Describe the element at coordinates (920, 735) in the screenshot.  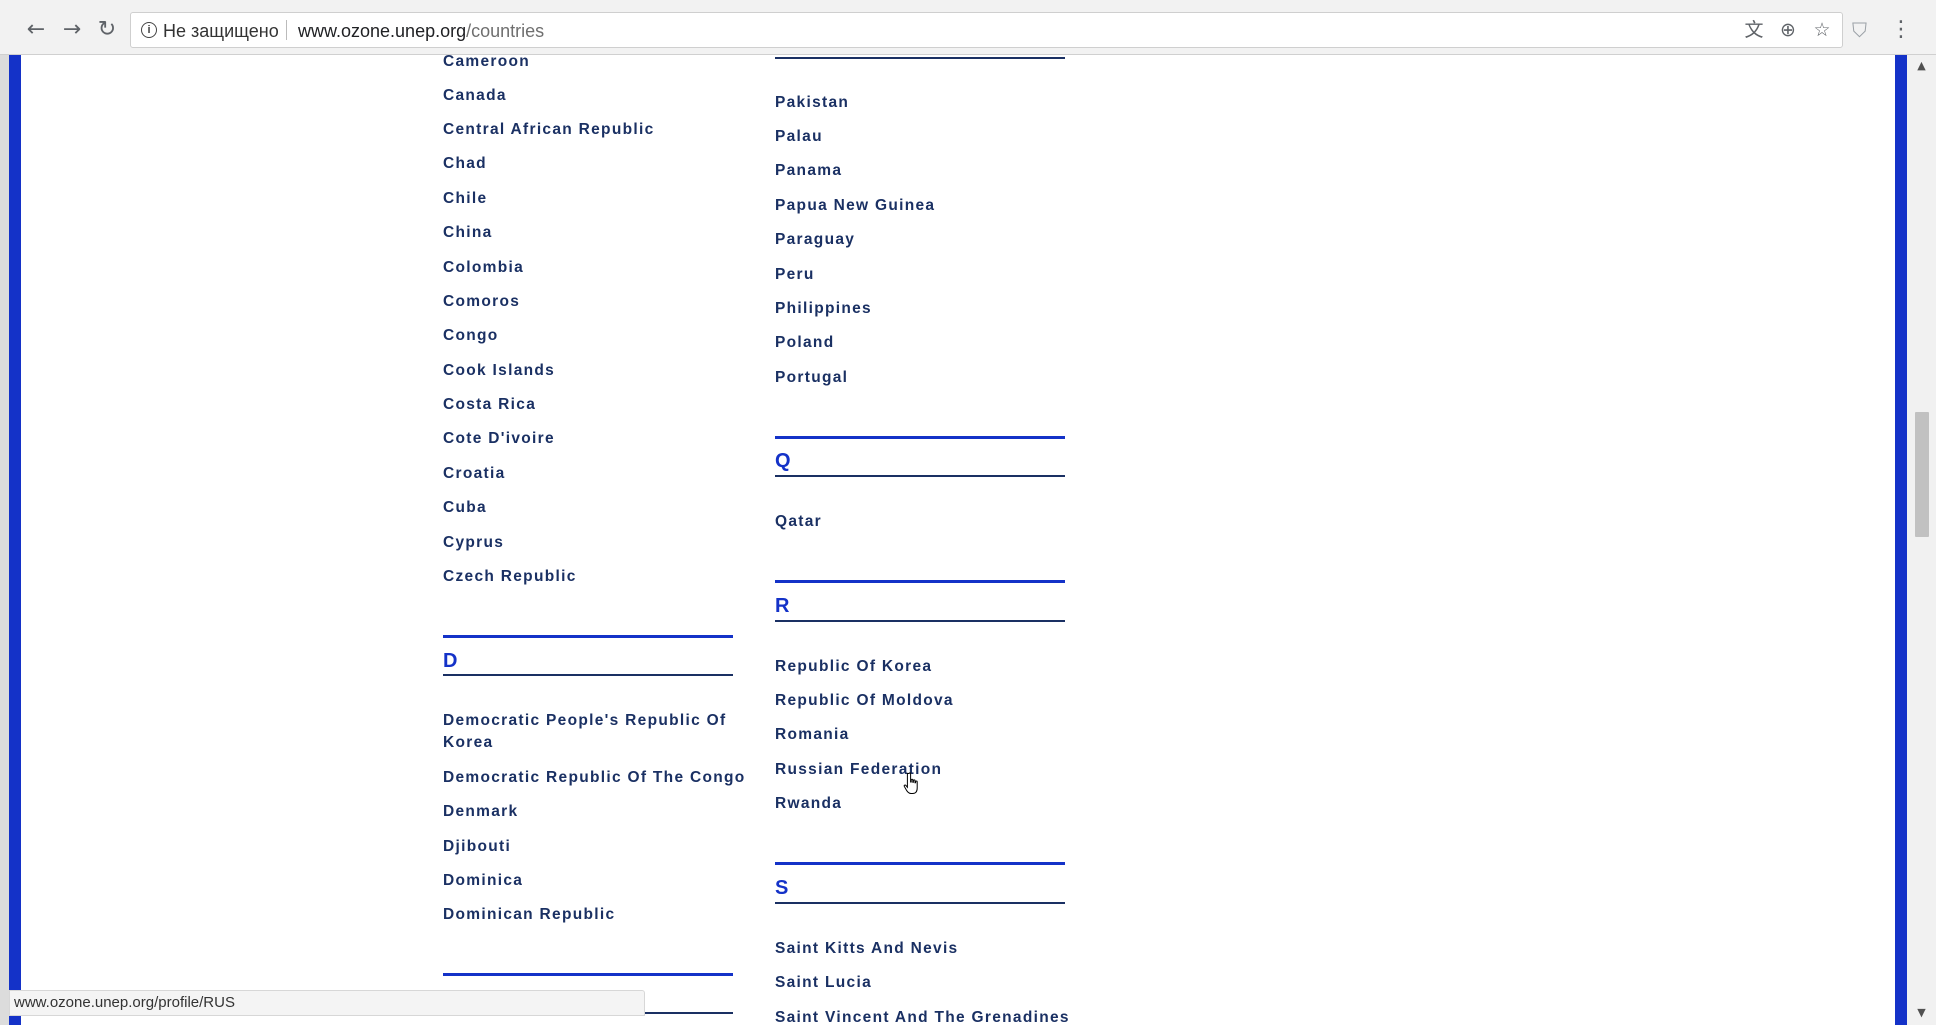
I see `country-link: Romania` at that location.